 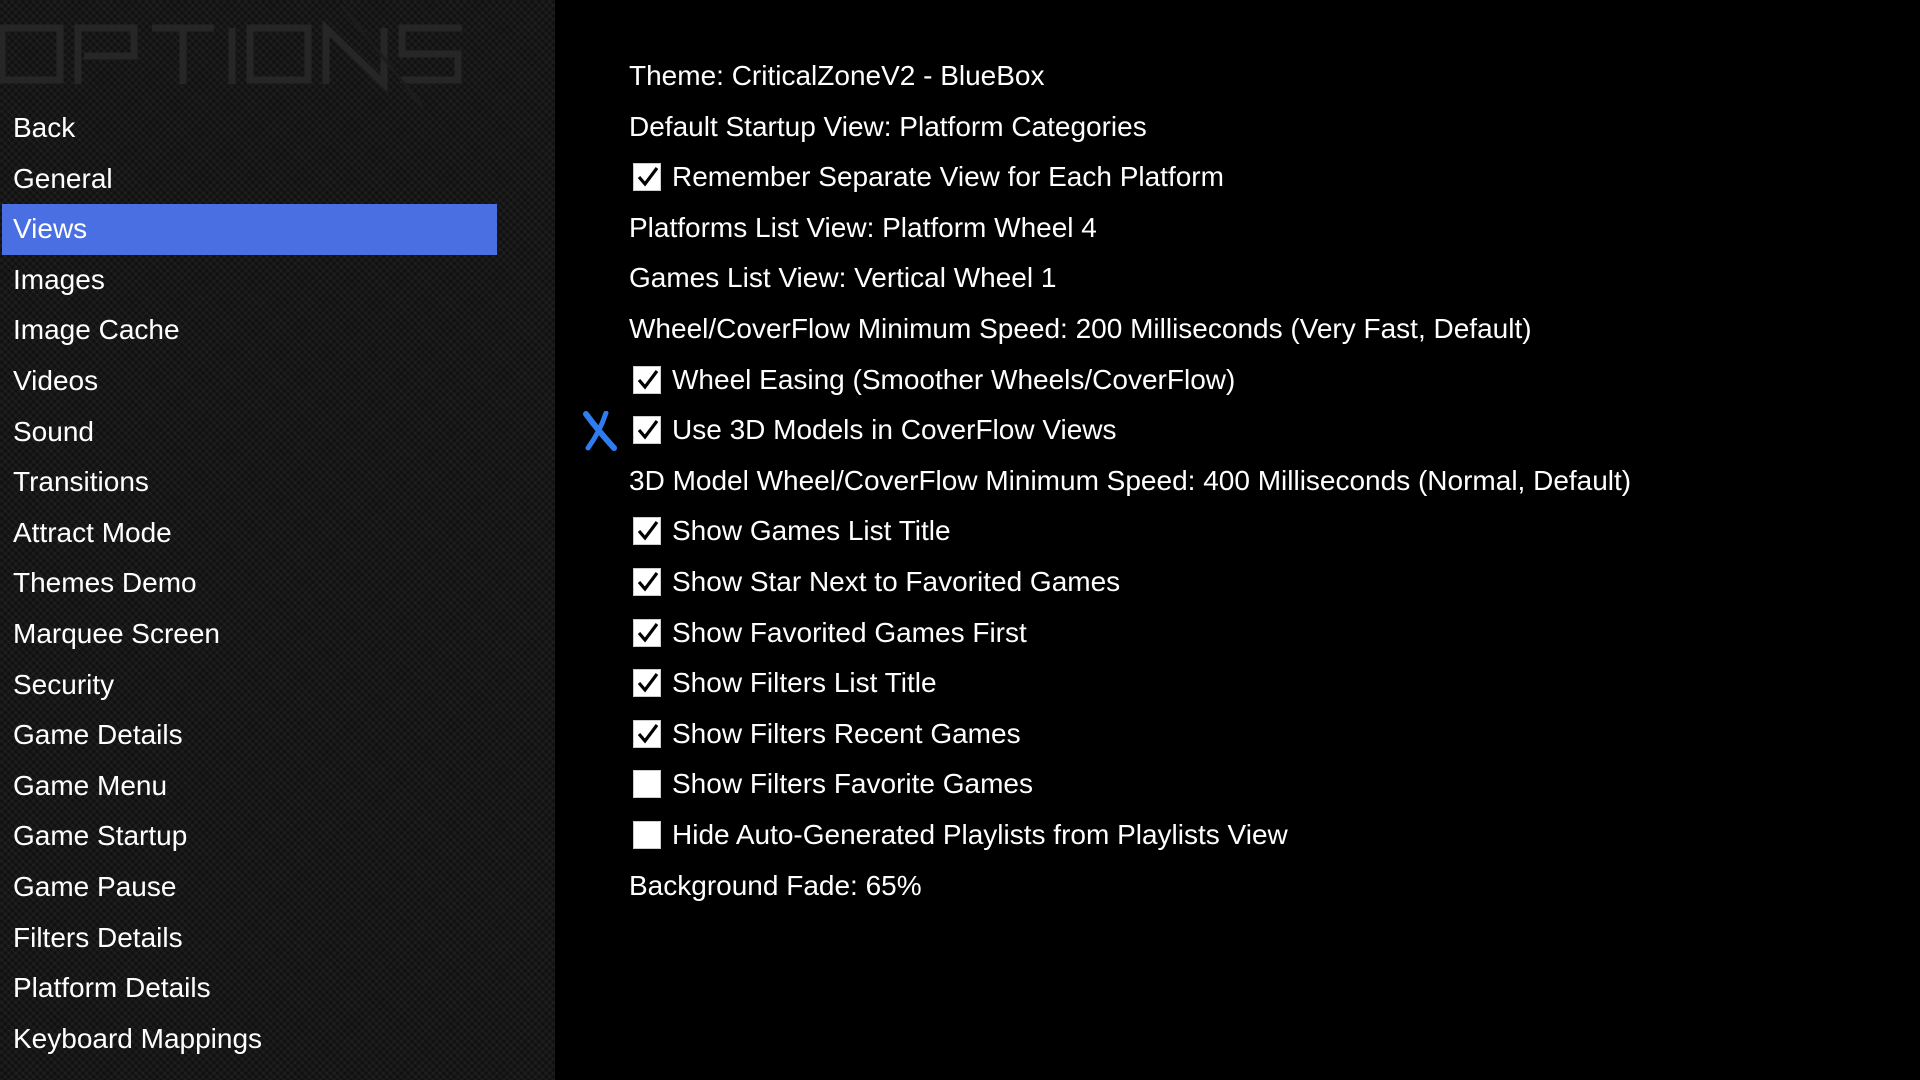 I want to click on setting-show-star-favorited: Show Star Next to Favorited Games, so click(x=1230, y=582).